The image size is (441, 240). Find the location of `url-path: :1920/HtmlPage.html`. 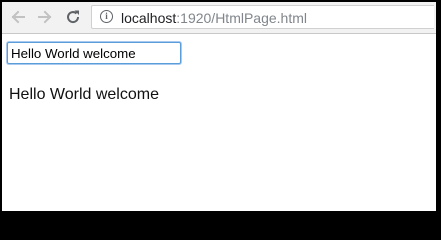

url-path: :1920/HtmlPage.html is located at coordinates (241, 18).